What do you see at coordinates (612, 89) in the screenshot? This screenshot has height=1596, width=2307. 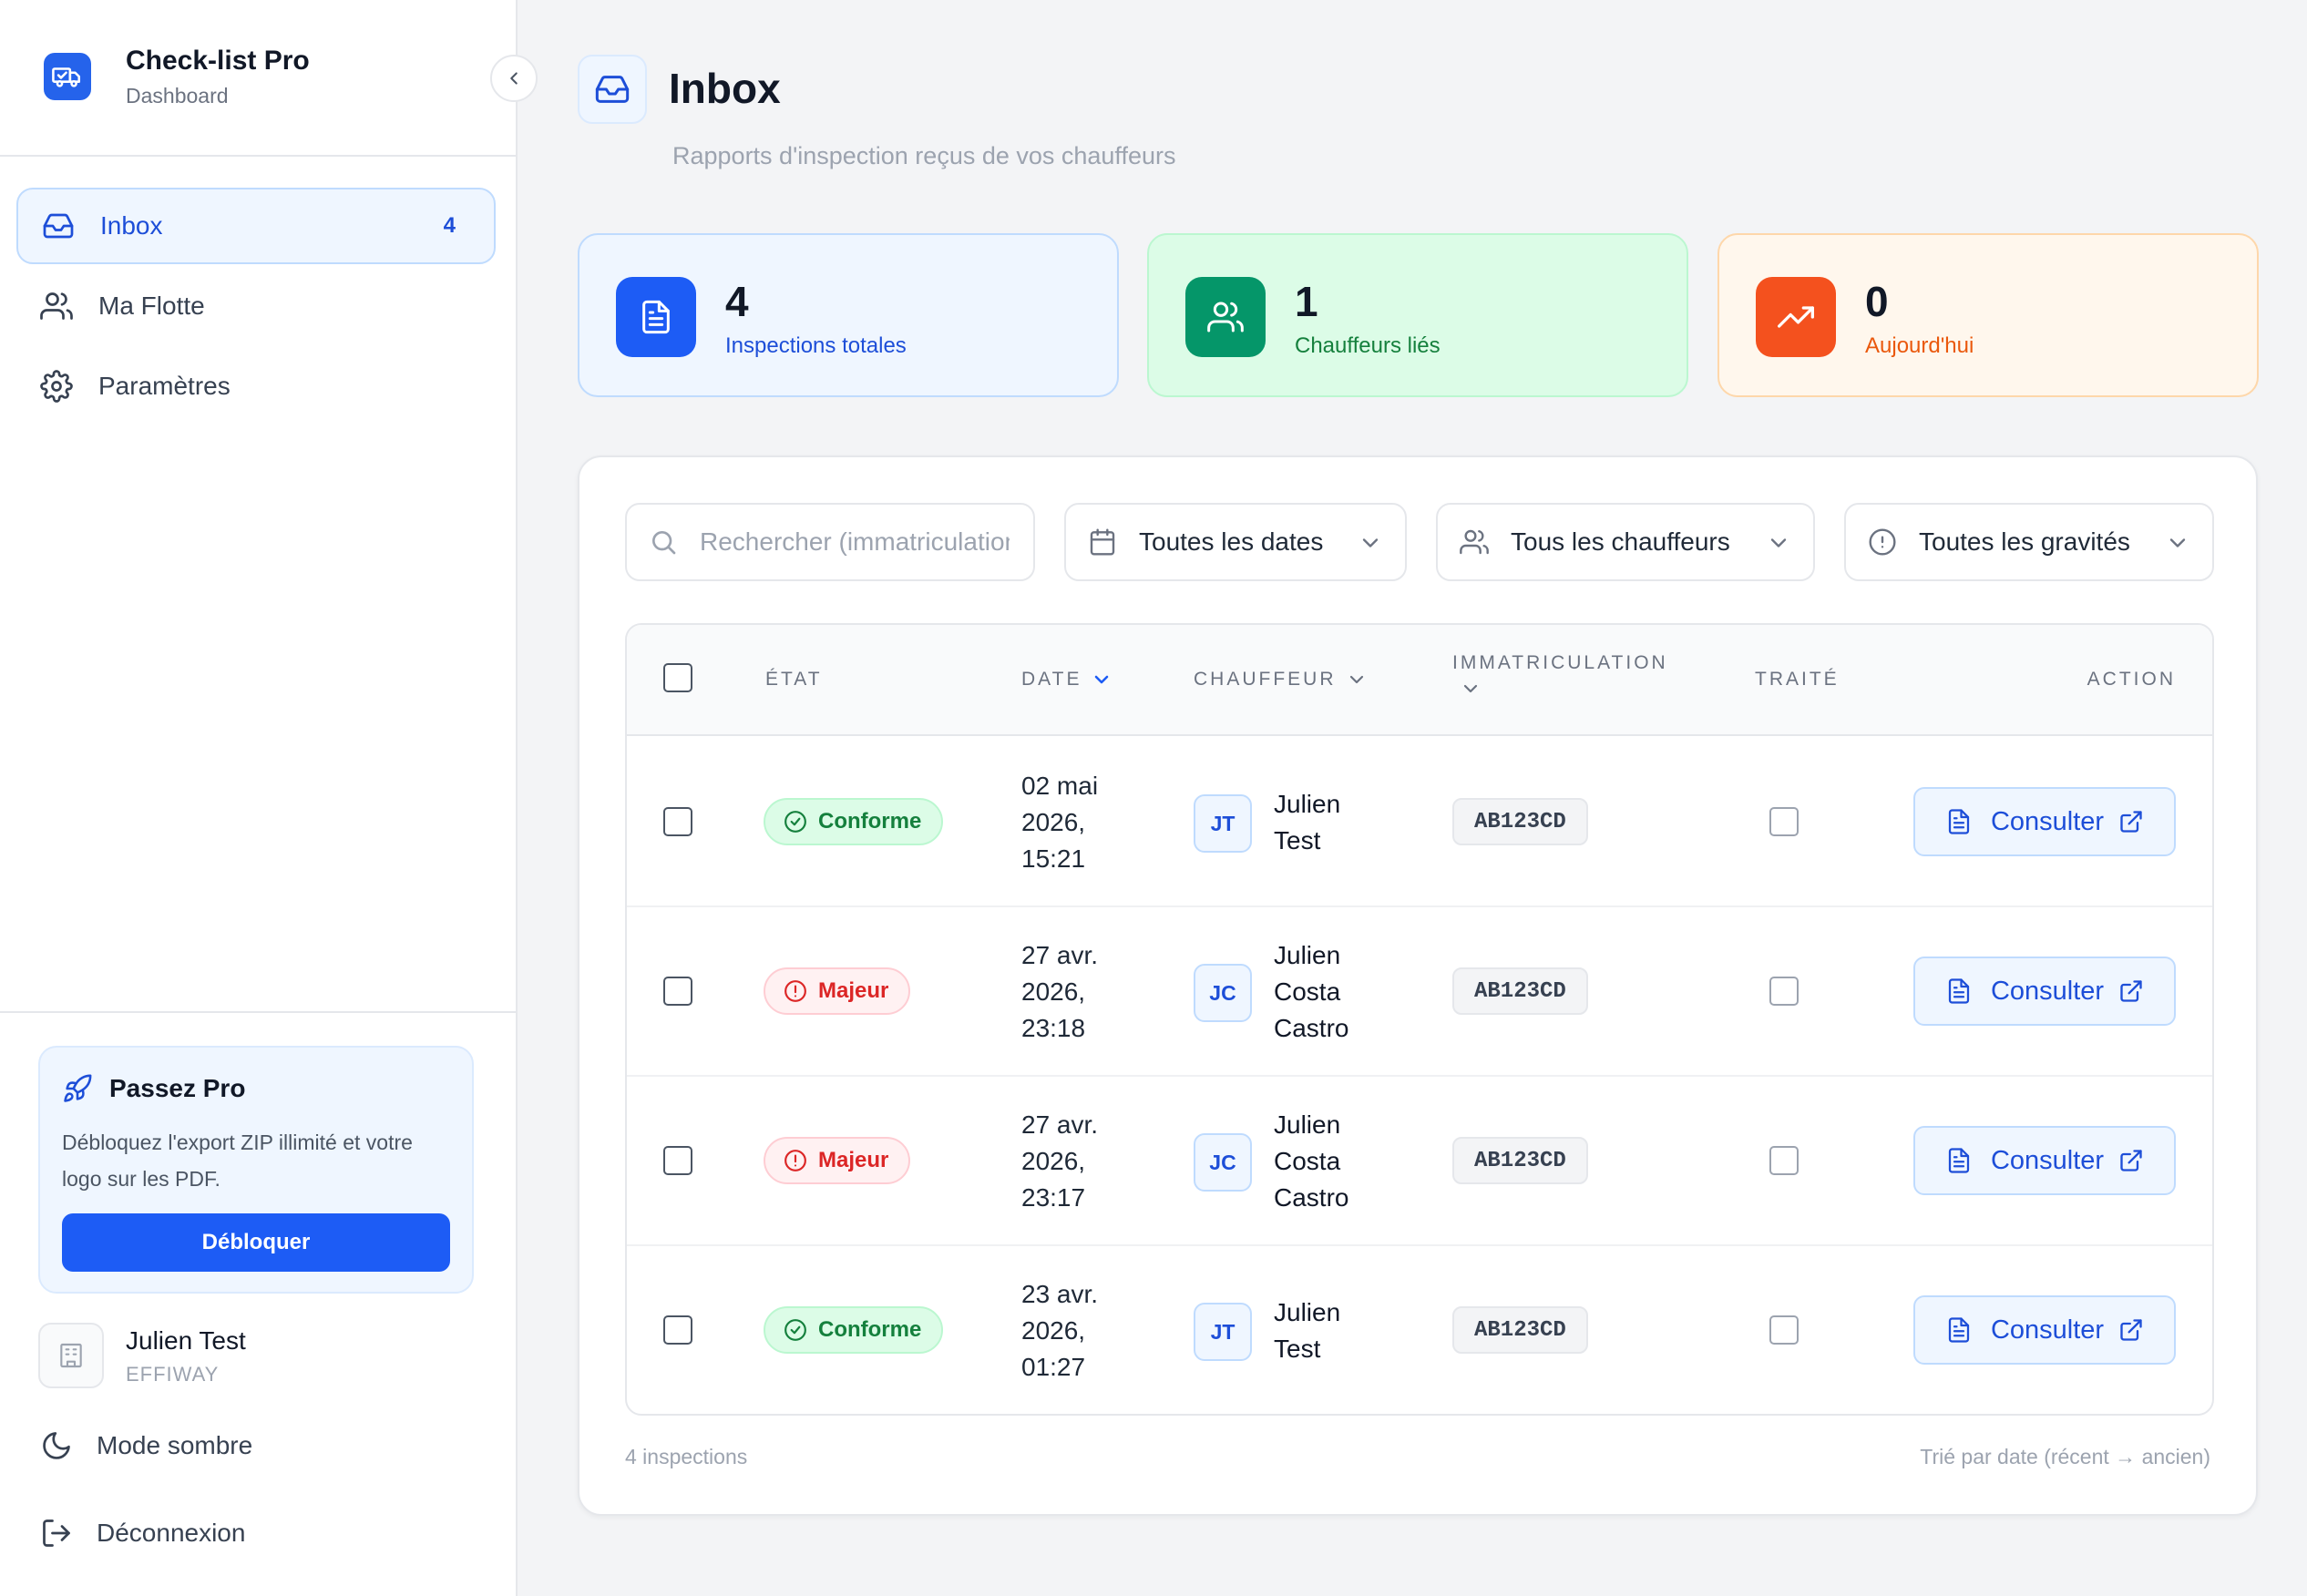 I see `inbox-icon` at bounding box center [612, 89].